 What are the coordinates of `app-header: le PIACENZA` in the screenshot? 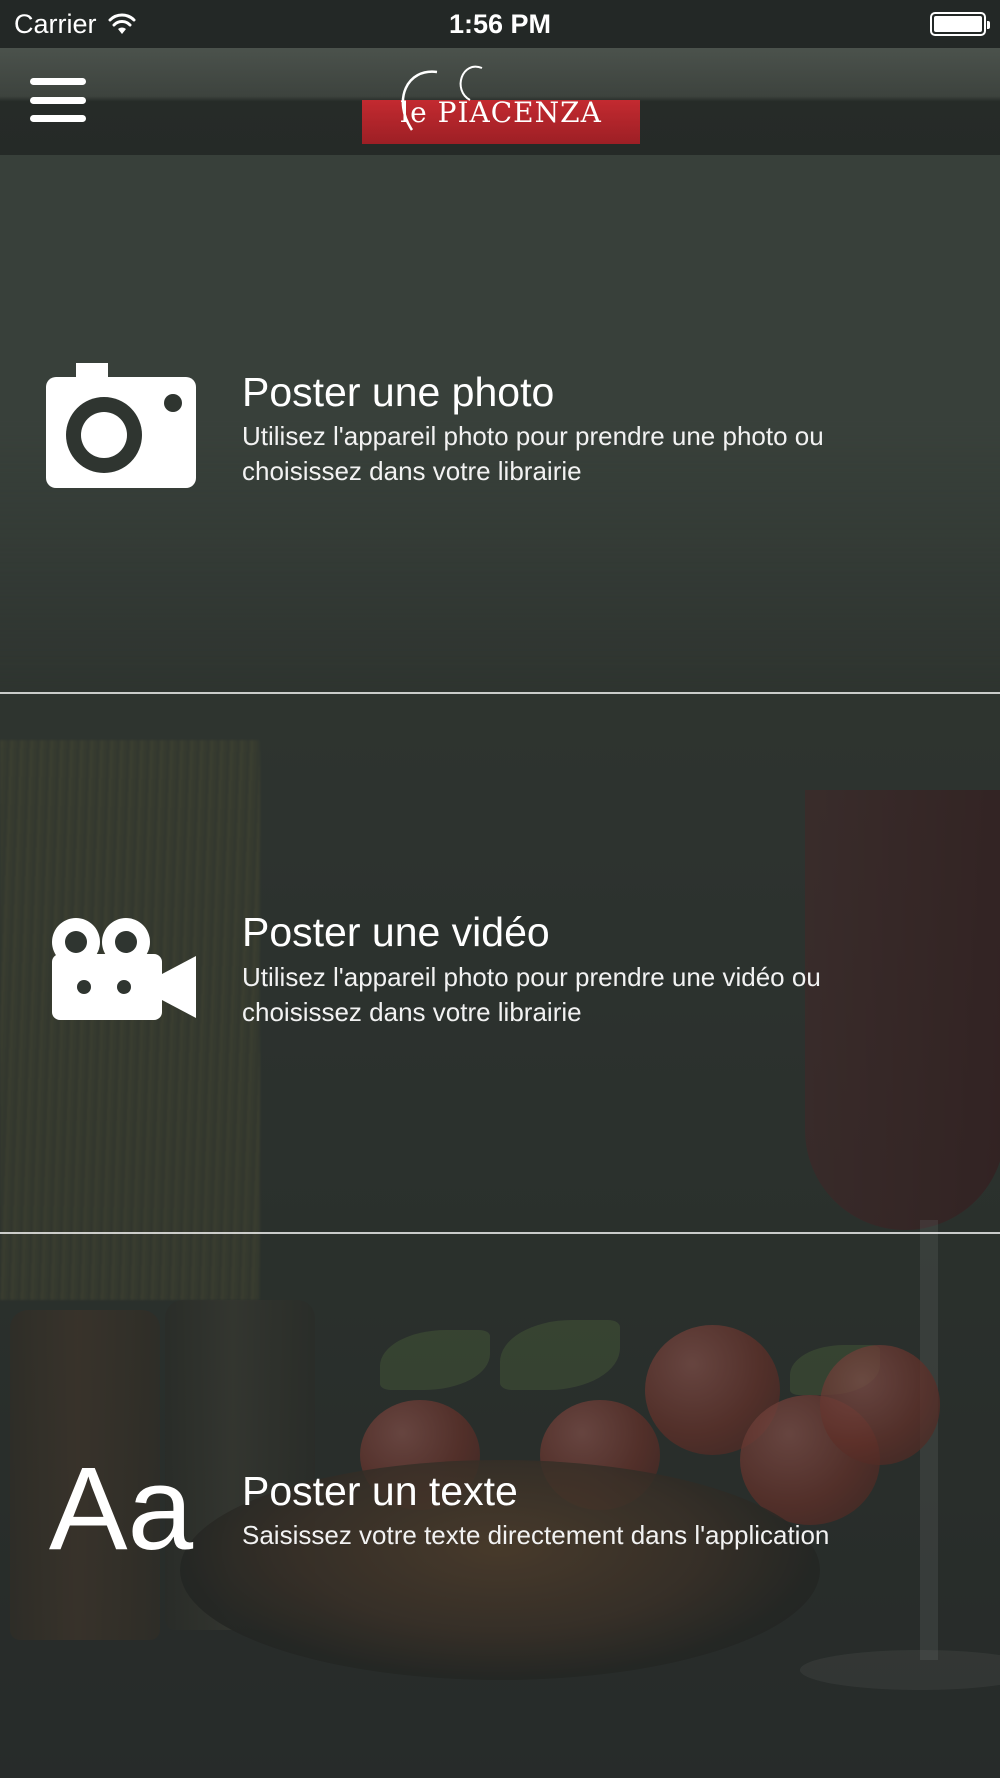 It's located at (500, 101).